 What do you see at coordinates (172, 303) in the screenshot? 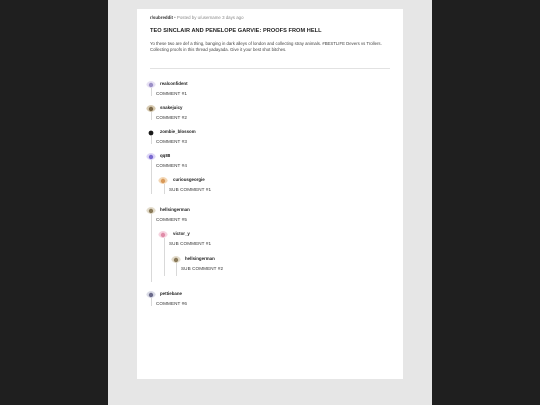
I see `comment-text: COMMENT #6` at bounding box center [172, 303].